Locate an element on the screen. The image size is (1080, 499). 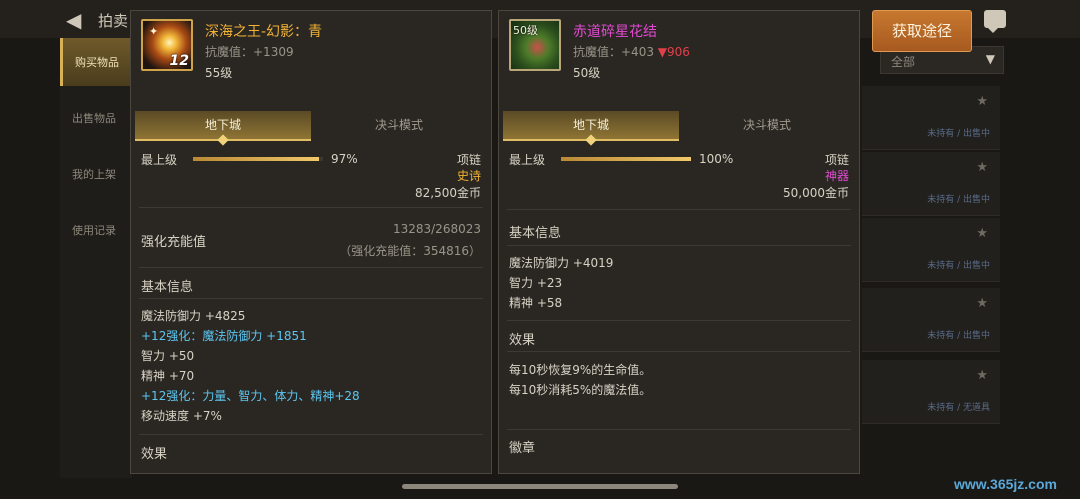
sidebar-item-my-listings: 我的上架 is located at coordinates (96, 174).